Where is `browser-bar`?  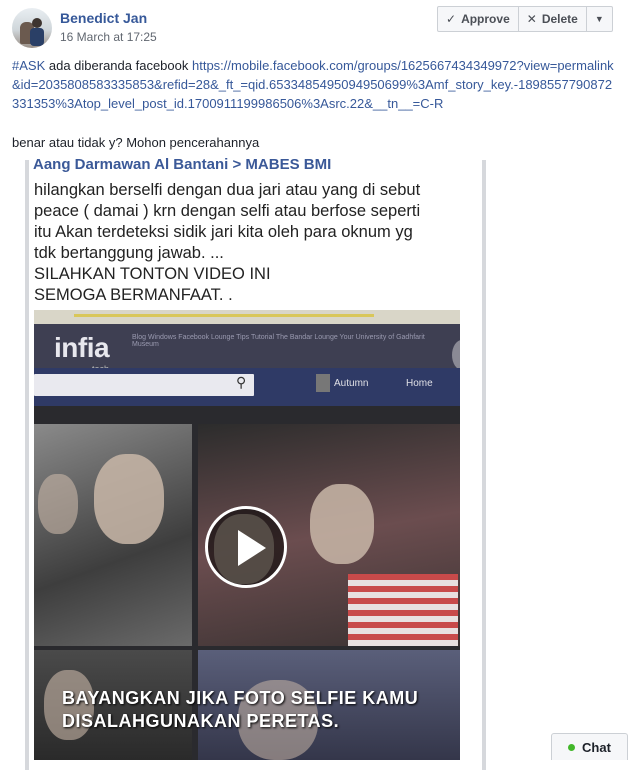 browser-bar is located at coordinates (247, 317).